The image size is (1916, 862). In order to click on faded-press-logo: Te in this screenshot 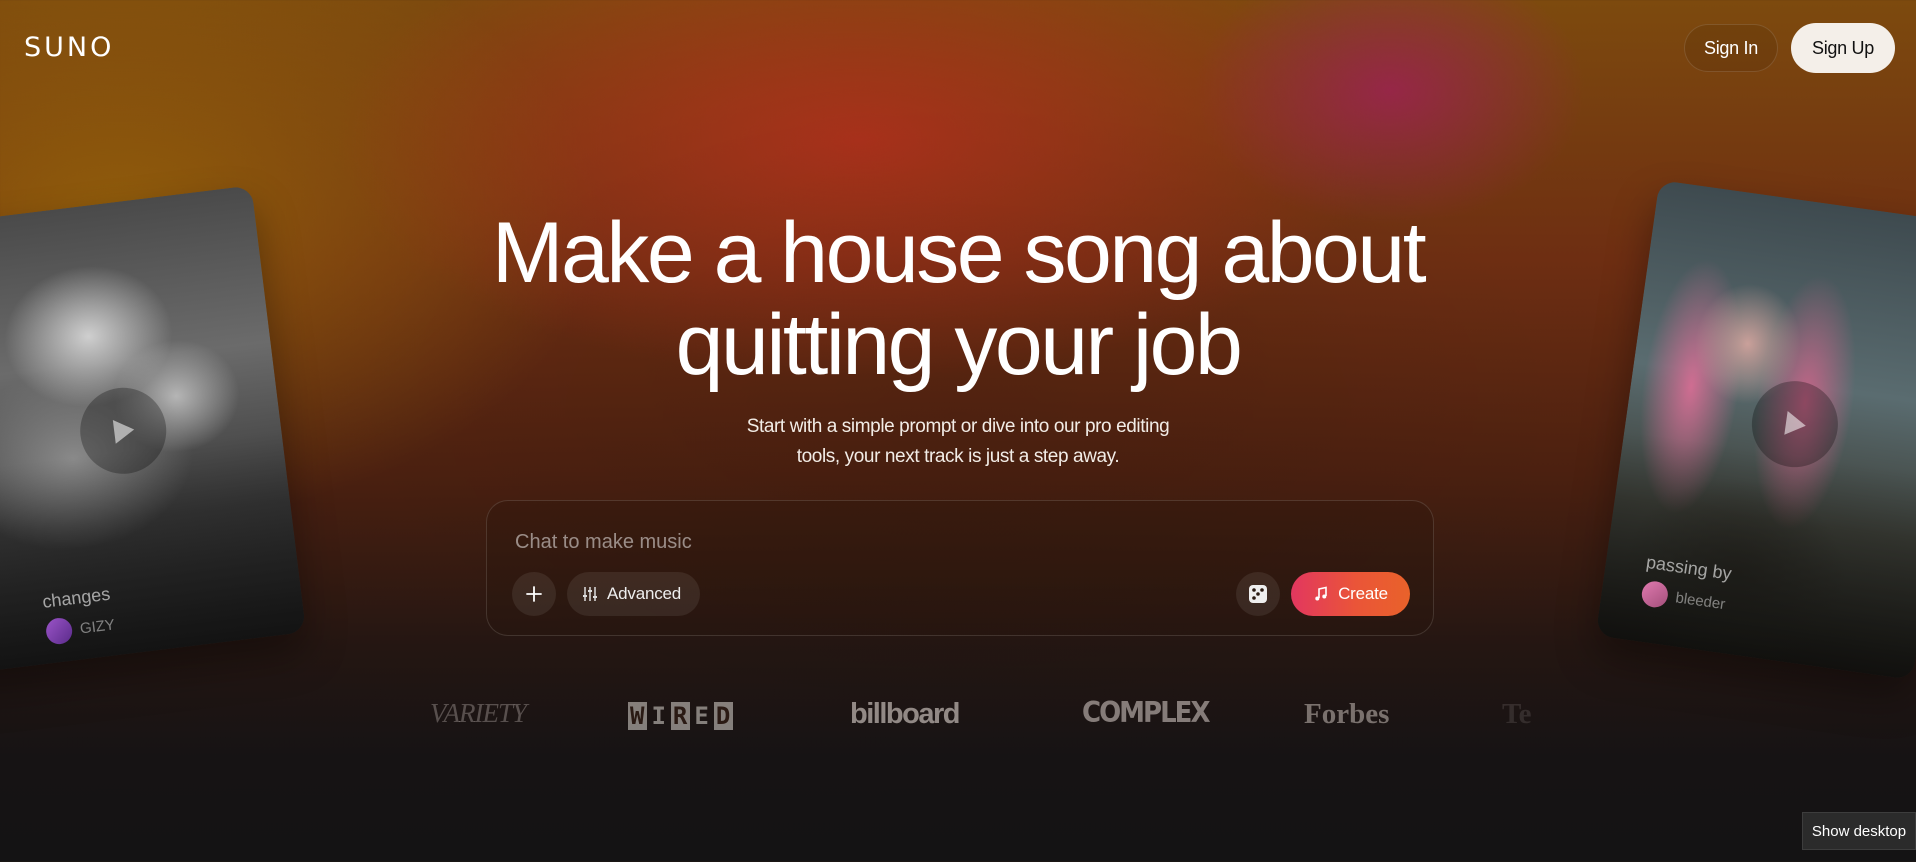, I will do `click(1517, 714)`.